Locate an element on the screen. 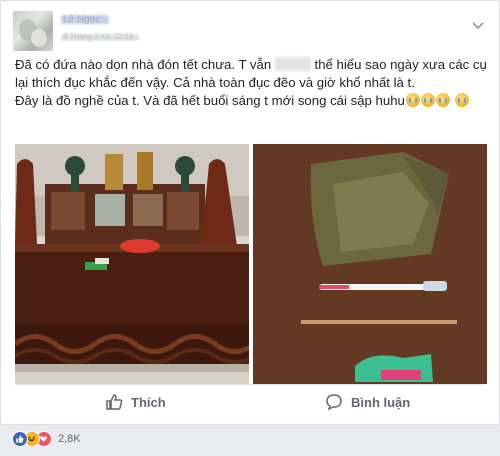  author-avatar is located at coordinates (33, 31).